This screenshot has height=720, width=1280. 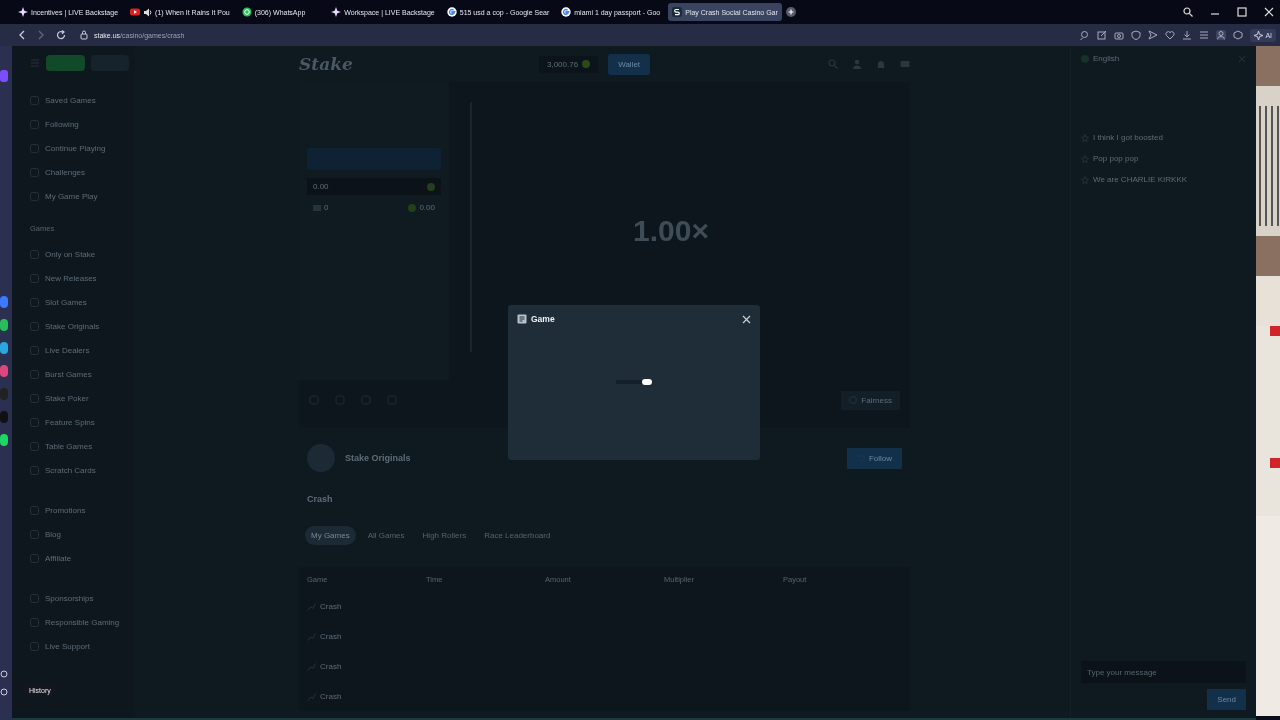 I want to click on table-tab: High Rollers, so click(x=444, y=535).